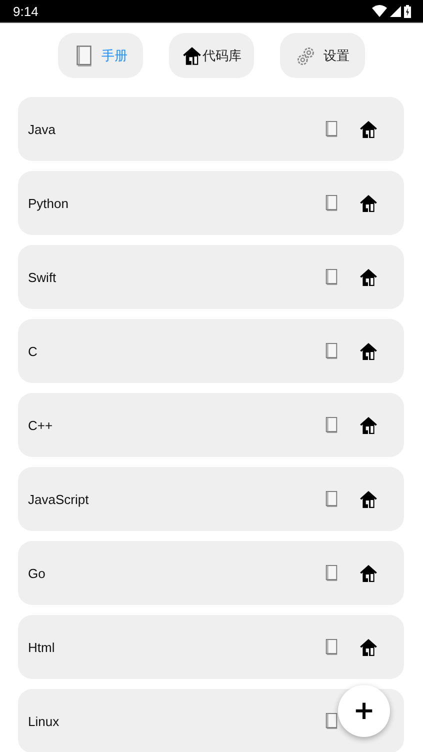  What do you see at coordinates (43, 277) in the screenshot?
I see `language-name: Swift` at bounding box center [43, 277].